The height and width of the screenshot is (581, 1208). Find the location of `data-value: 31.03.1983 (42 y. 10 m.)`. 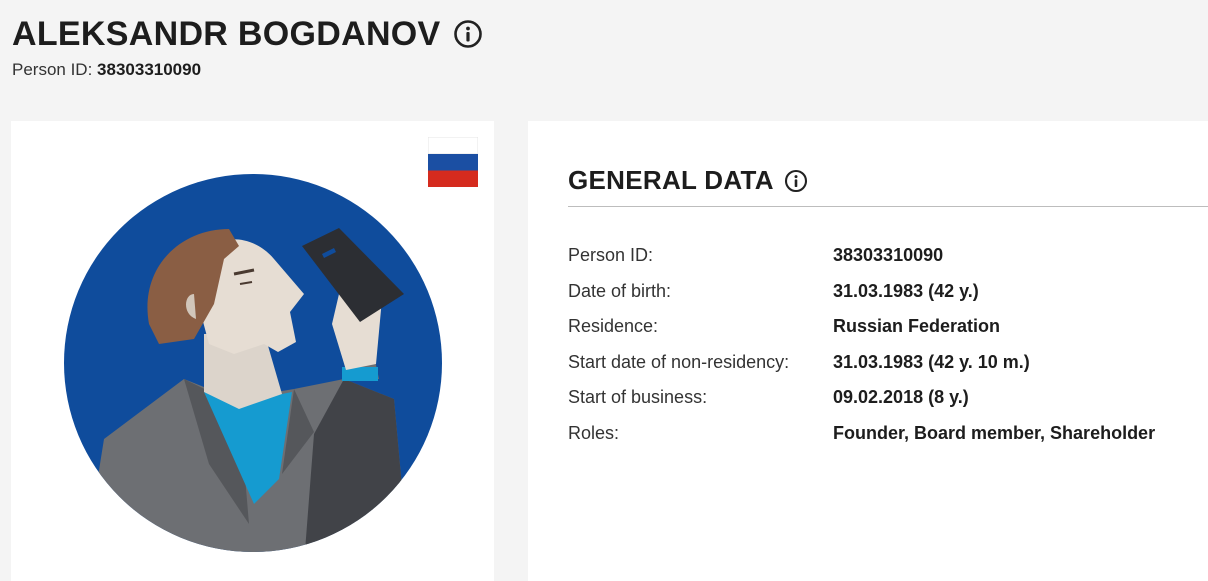

data-value: 31.03.1983 (42 y. 10 m.) is located at coordinates (931, 361).